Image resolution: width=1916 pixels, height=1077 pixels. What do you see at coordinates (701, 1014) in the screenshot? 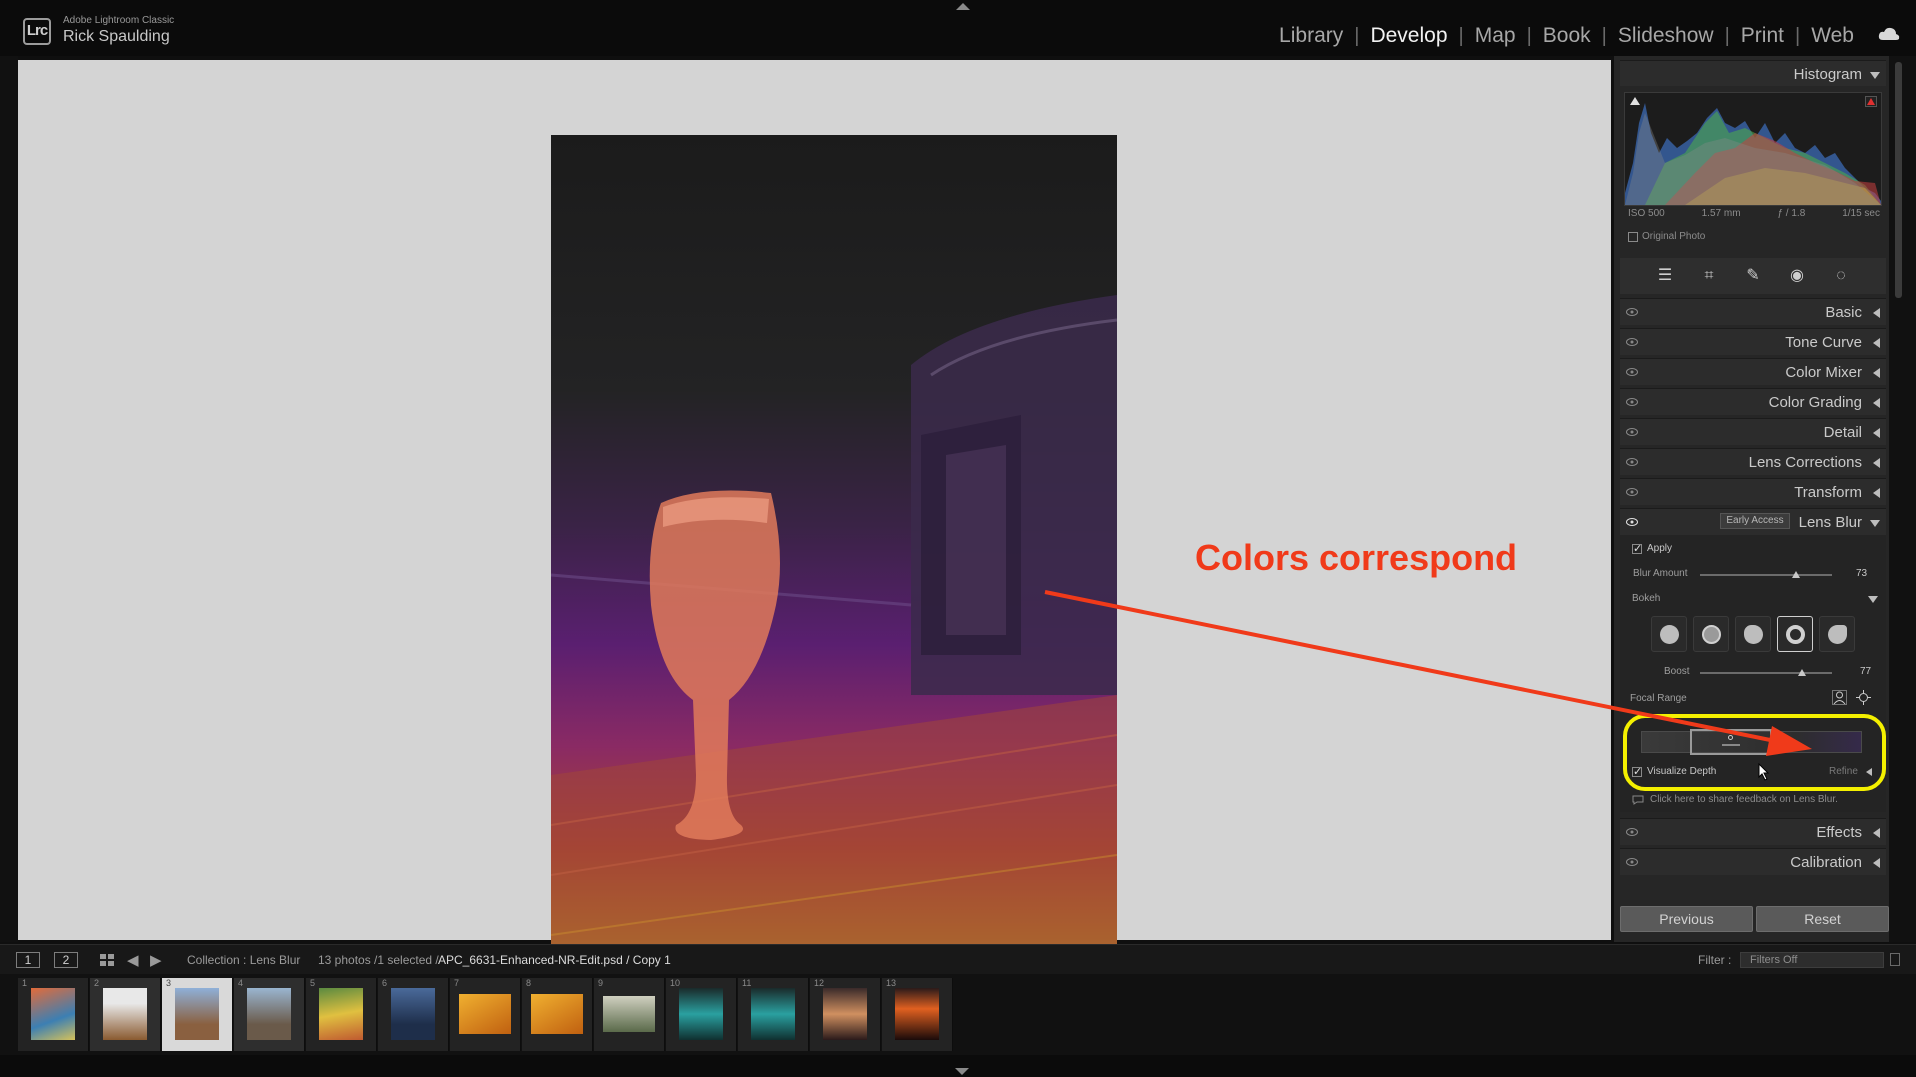
I see `filmstrip-thumbnail: 10` at bounding box center [701, 1014].